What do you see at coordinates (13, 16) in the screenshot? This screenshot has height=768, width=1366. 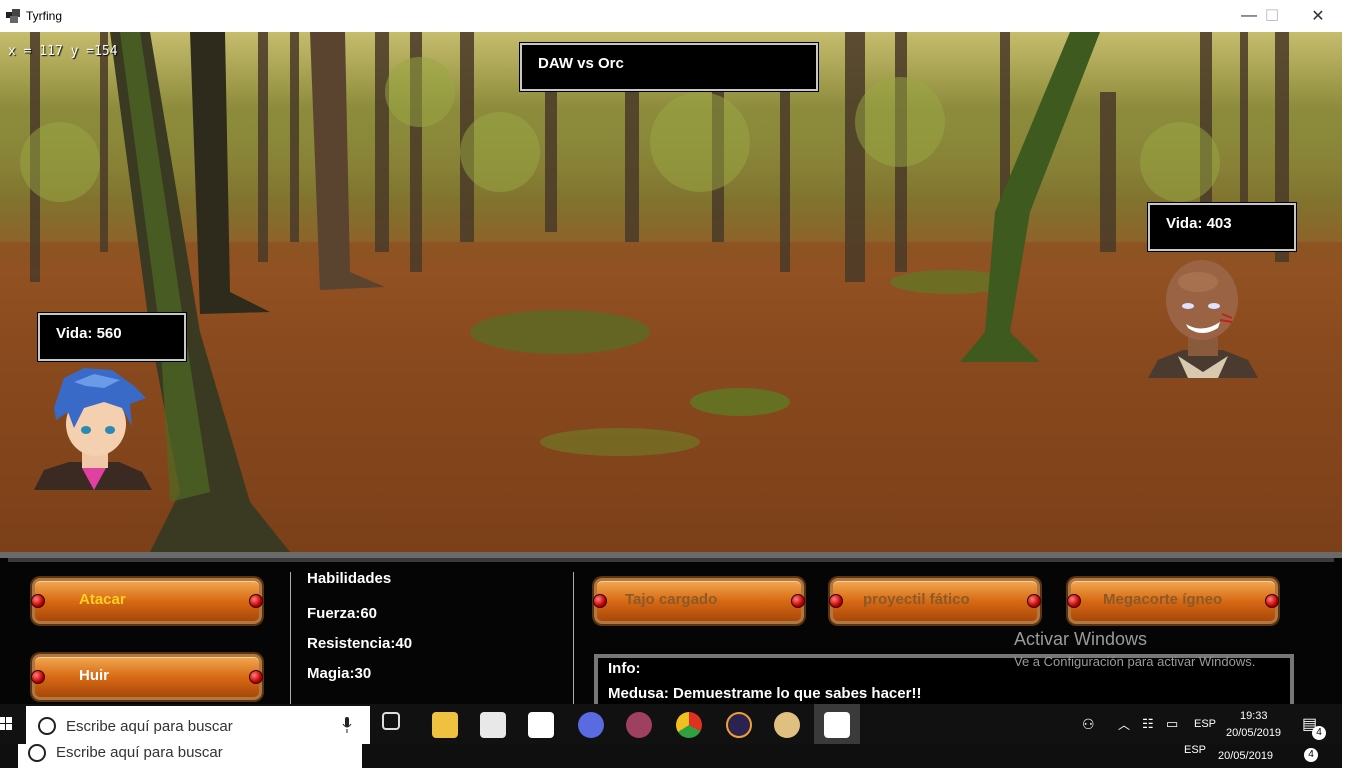 I see `app-icon` at bounding box center [13, 16].